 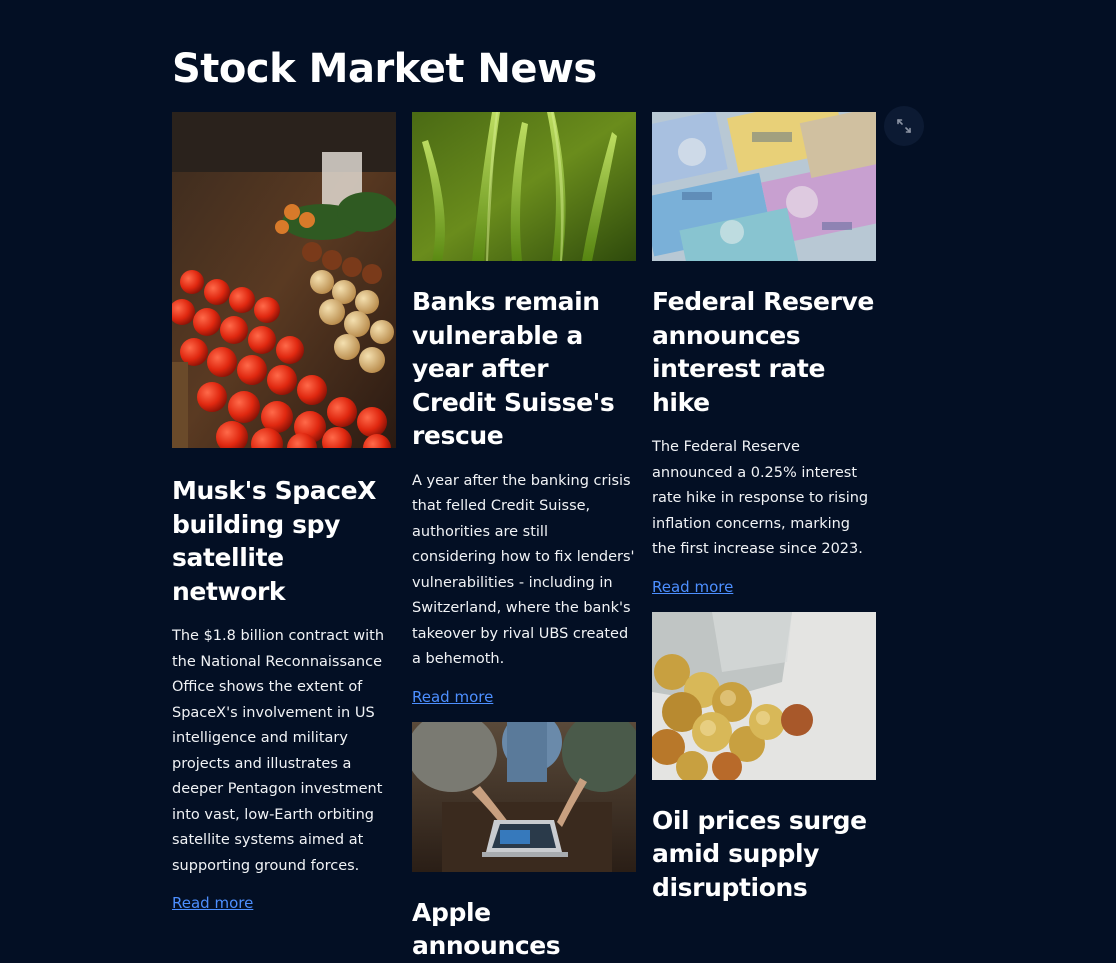 I want to click on euro-banknotes-image, so click(x=764, y=186).